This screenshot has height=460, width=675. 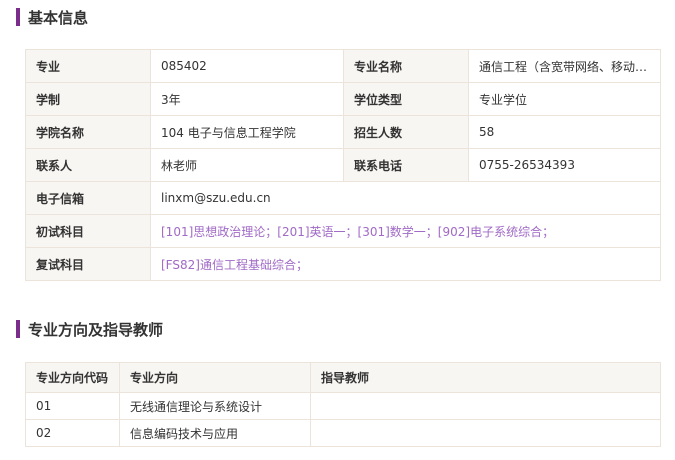 I want to click on enrollment-value: 58, so click(x=564, y=132).